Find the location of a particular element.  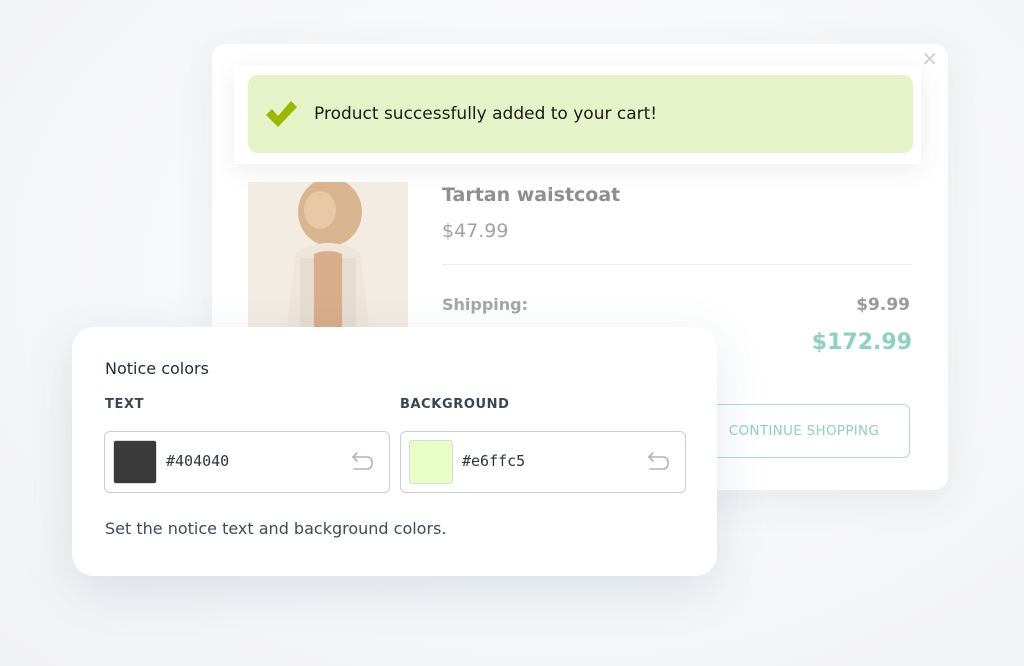

text-color-label: TEXT is located at coordinates (125, 404).